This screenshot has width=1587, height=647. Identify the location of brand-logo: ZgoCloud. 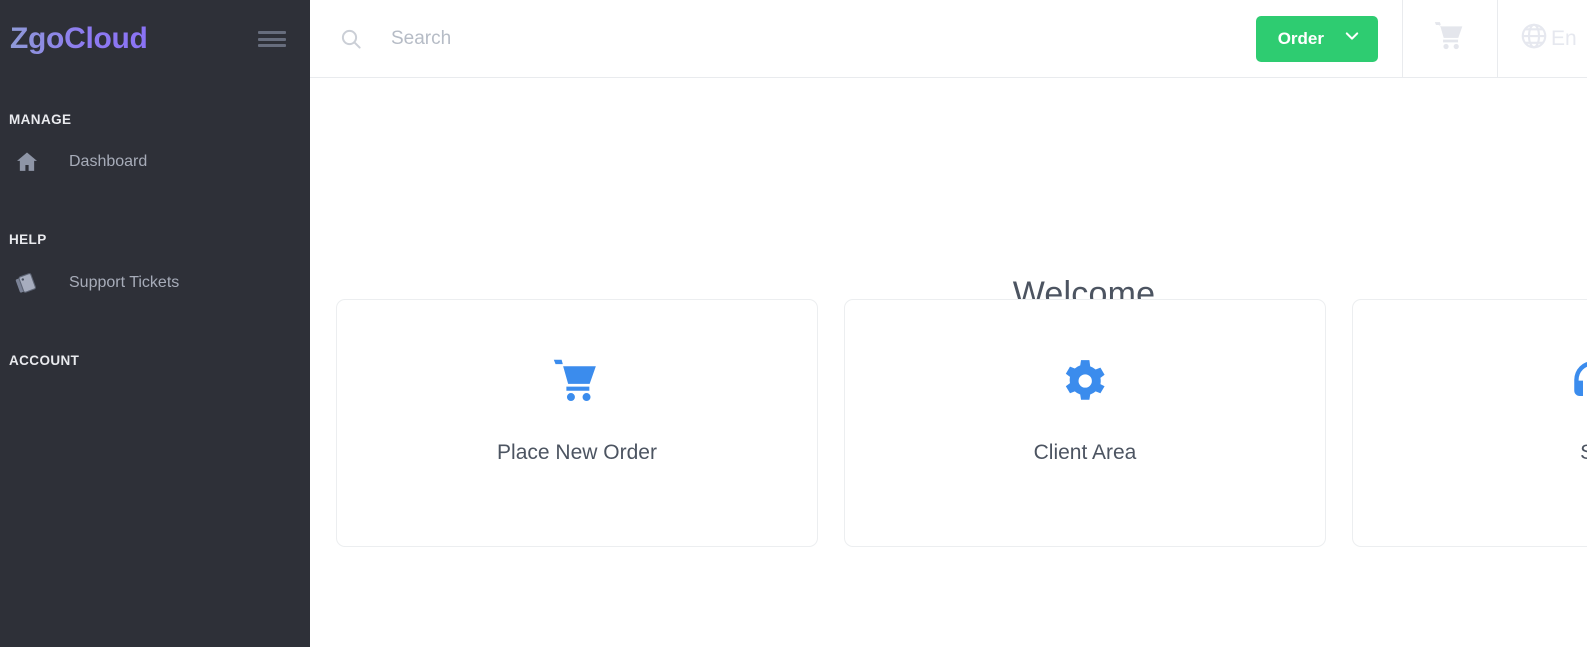
(78, 39).